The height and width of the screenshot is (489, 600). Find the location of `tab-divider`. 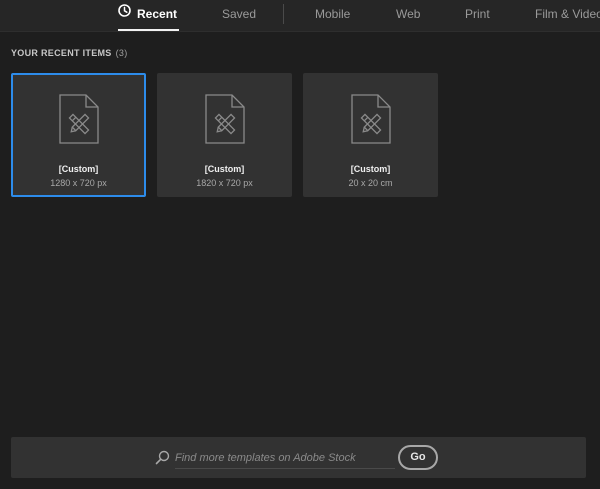

tab-divider is located at coordinates (283, 14).